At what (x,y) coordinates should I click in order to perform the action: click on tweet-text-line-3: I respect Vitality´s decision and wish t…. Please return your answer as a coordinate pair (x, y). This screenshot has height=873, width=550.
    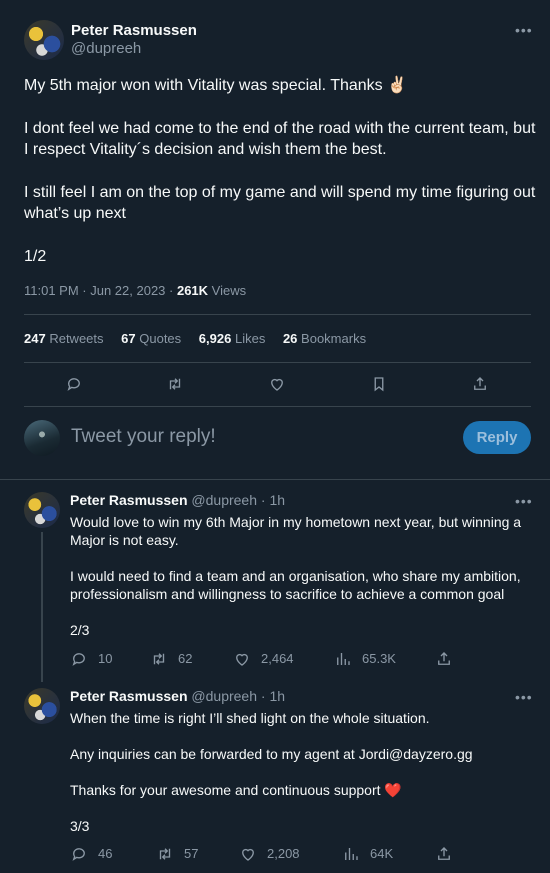
    Looking at the image, I should click on (205, 149).